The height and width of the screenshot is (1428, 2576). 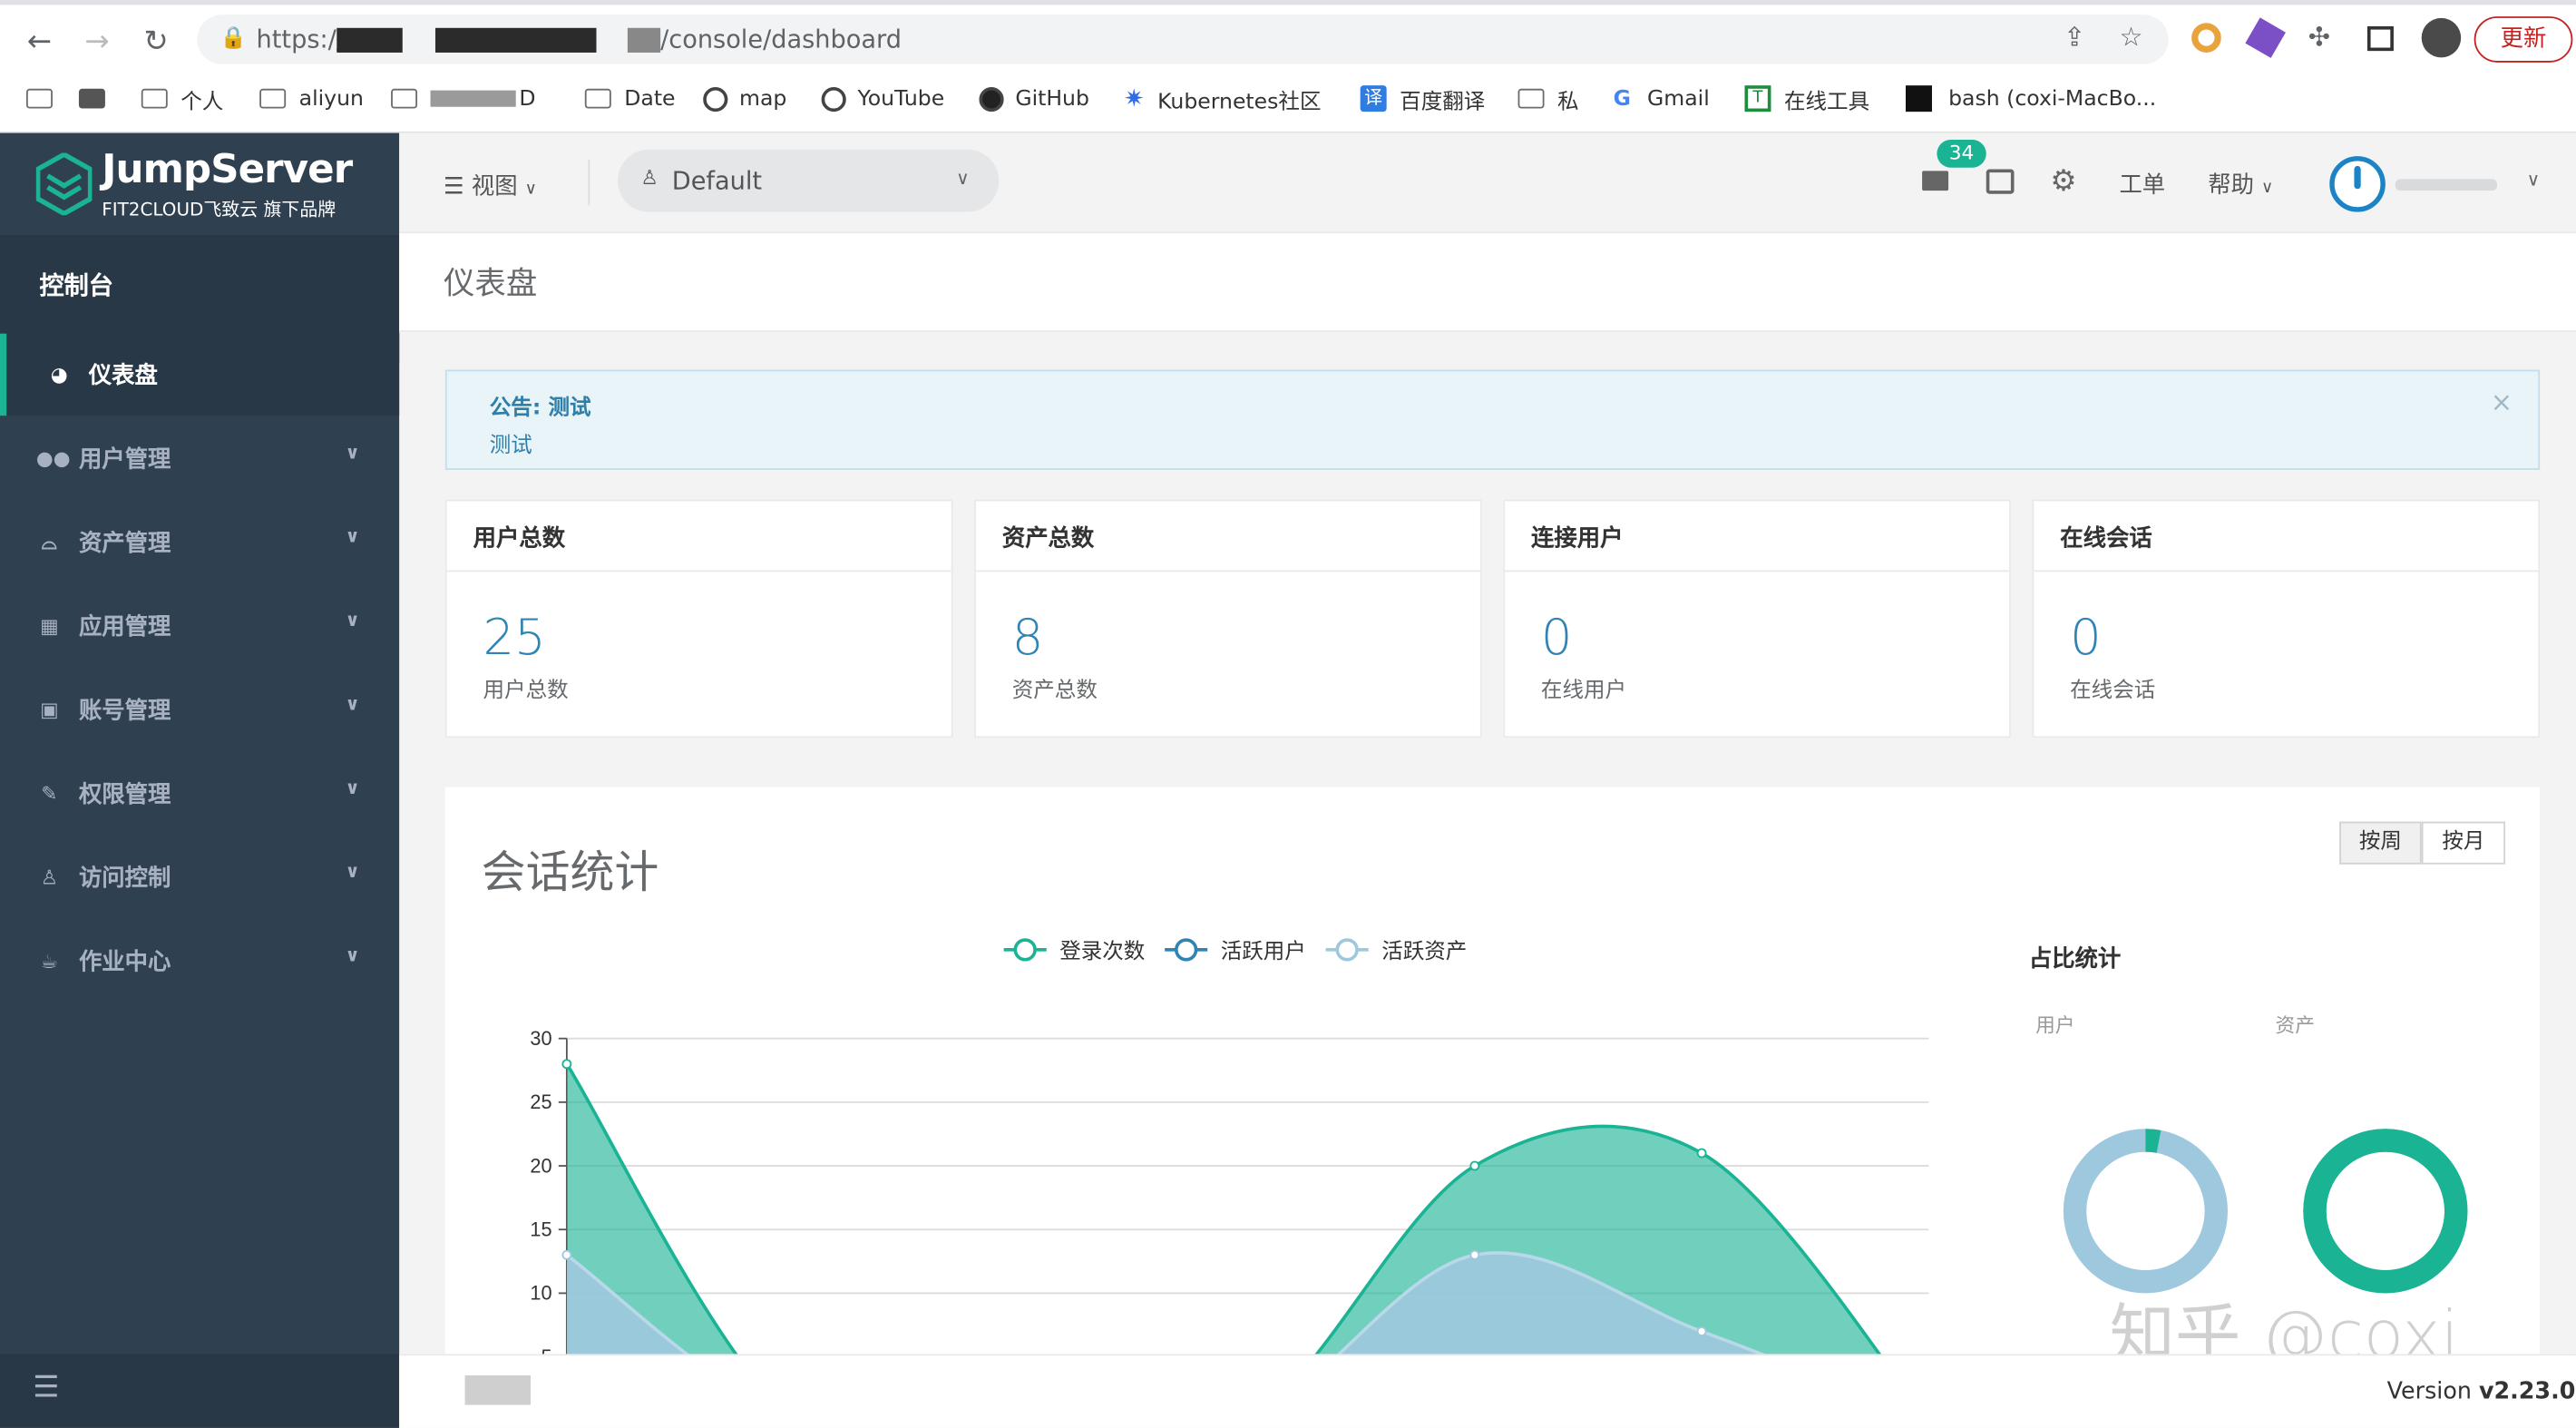 I want to click on y-tick-label: 30, so click(x=540, y=1038).